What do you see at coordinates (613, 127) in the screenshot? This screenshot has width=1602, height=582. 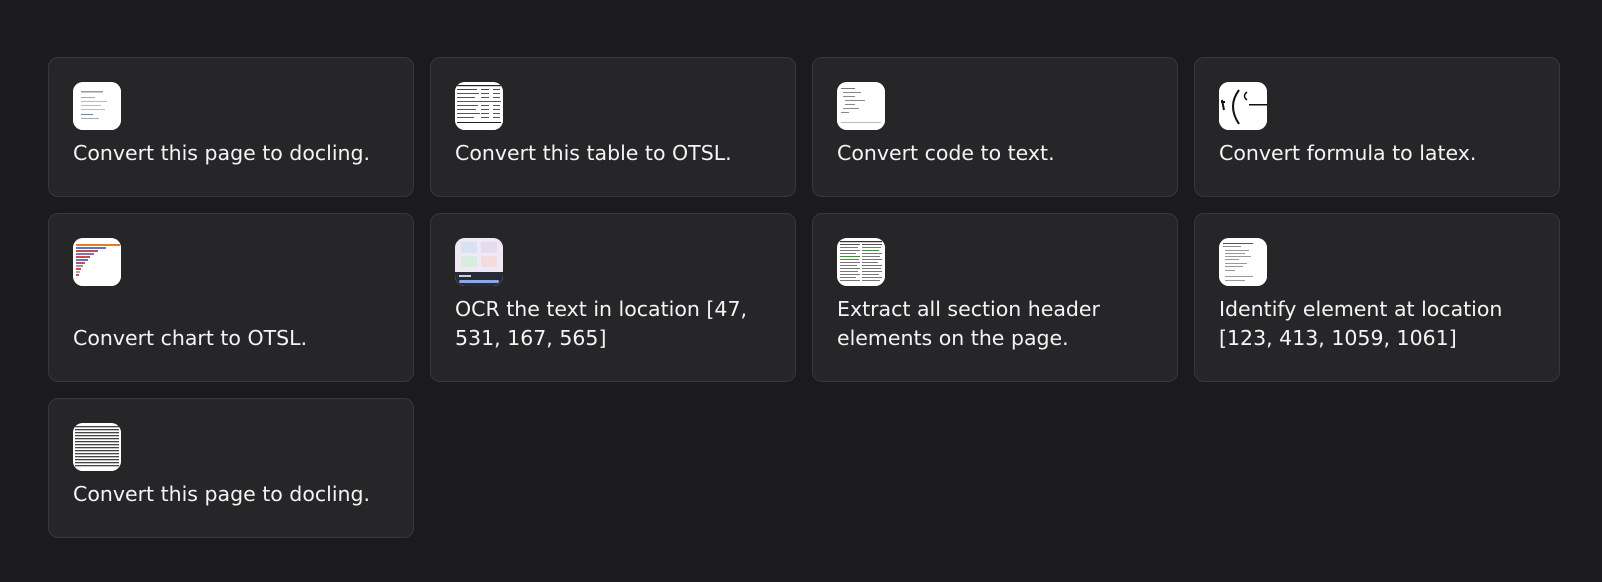 I see `suggestion-card: Convert this table to OTSL.` at bounding box center [613, 127].